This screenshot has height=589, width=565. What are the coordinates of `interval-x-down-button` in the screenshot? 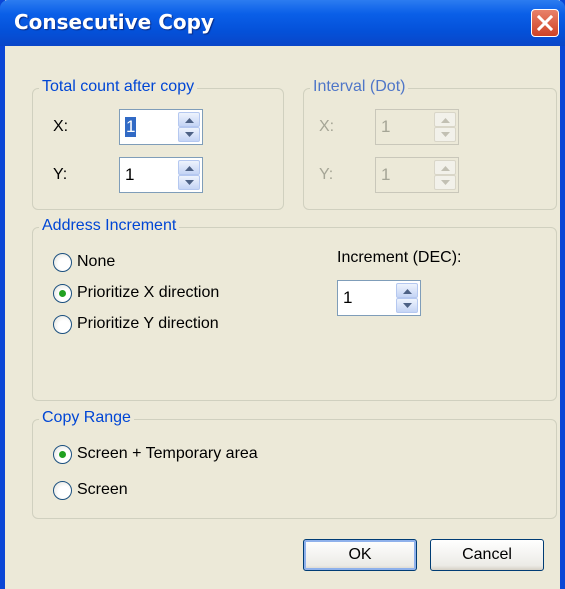 It's located at (445, 134).